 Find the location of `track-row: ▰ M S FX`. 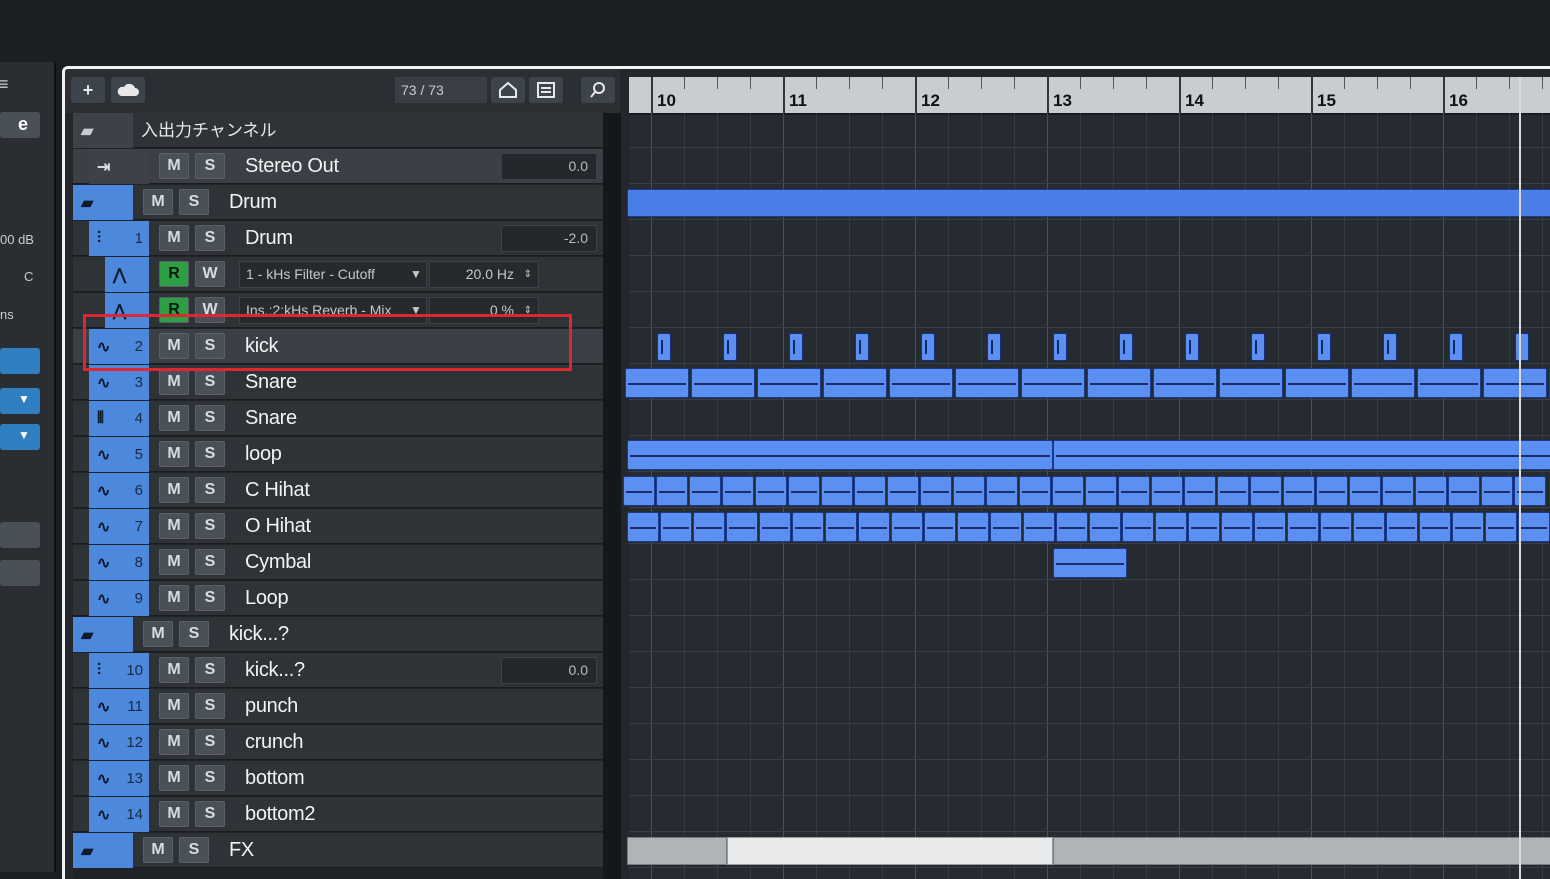

track-row: ▰ M S FX is located at coordinates (338, 850).